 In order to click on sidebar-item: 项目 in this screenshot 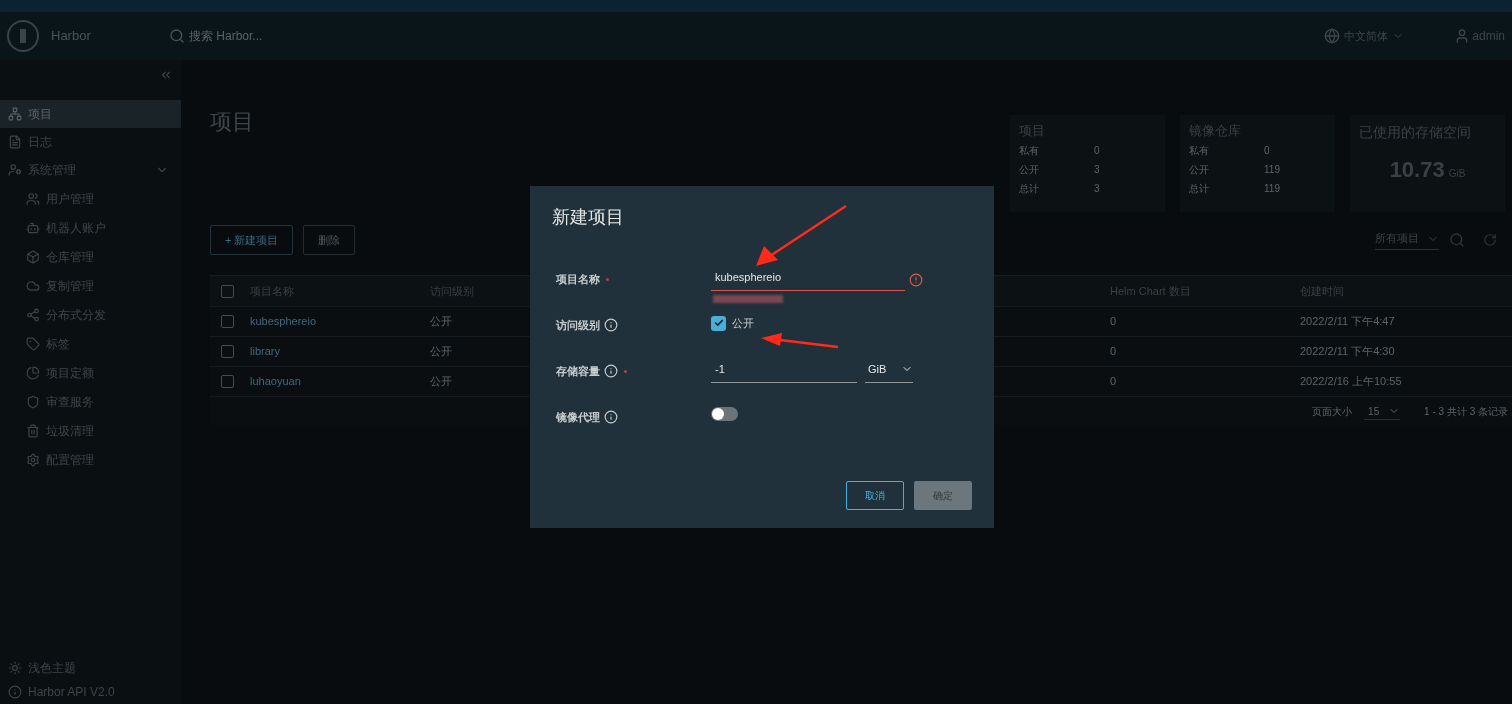, I will do `click(90, 114)`.